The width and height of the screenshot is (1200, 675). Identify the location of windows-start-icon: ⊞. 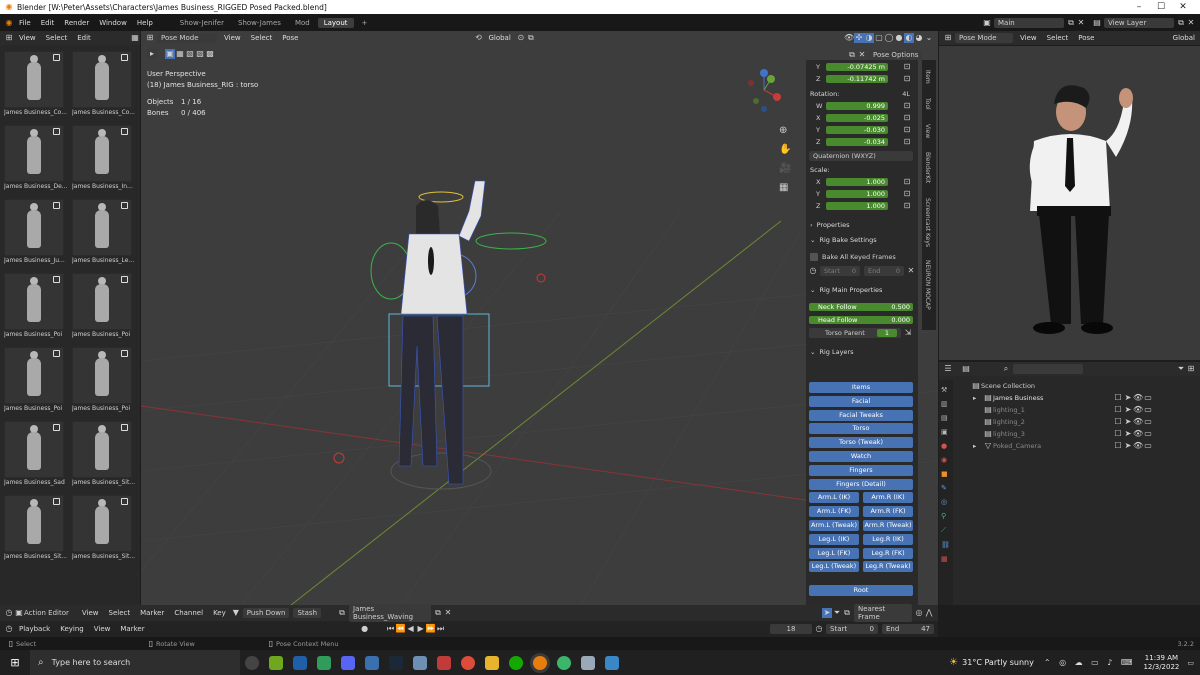
(15, 662).